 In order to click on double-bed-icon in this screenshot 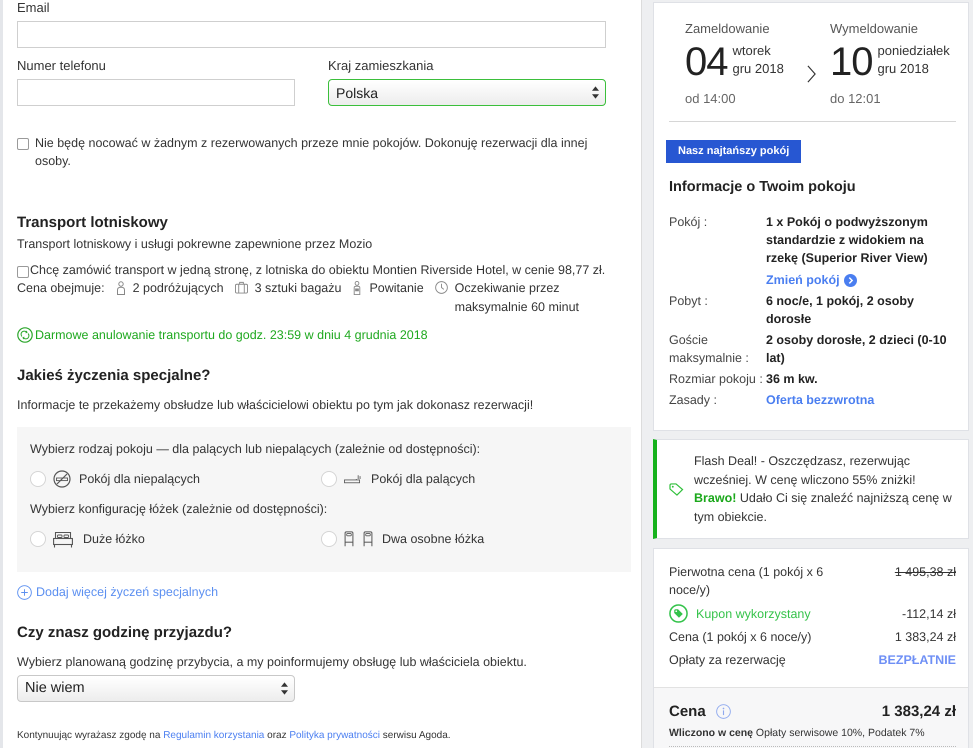, I will do `click(63, 539)`.